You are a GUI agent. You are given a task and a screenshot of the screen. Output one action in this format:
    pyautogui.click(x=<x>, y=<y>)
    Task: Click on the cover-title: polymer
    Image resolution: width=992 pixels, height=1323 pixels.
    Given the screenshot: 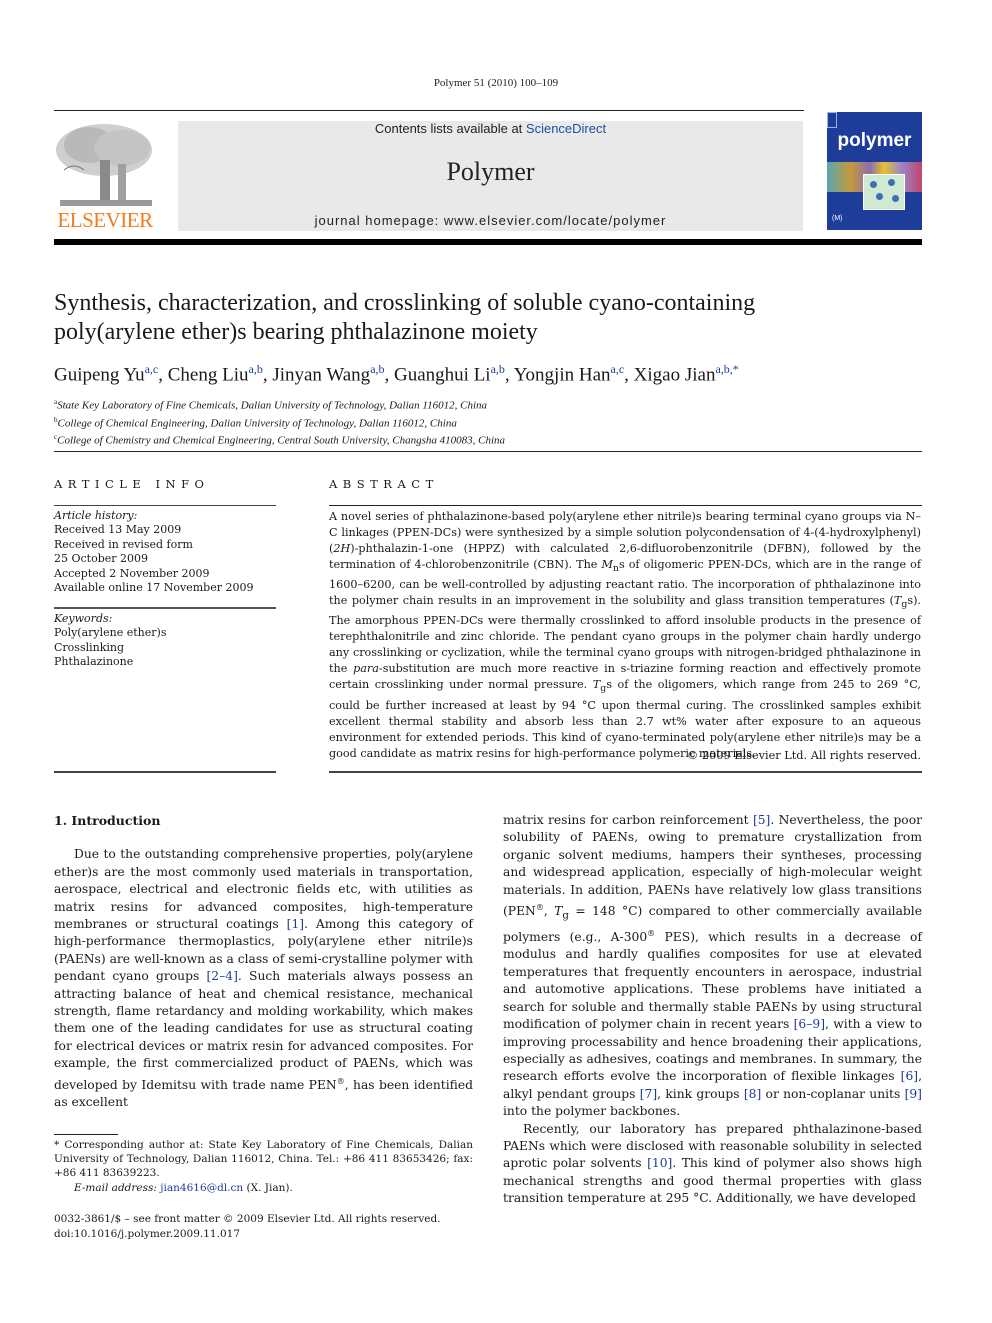 What is the action you would take?
    pyautogui.click(x=874, y=140)
    